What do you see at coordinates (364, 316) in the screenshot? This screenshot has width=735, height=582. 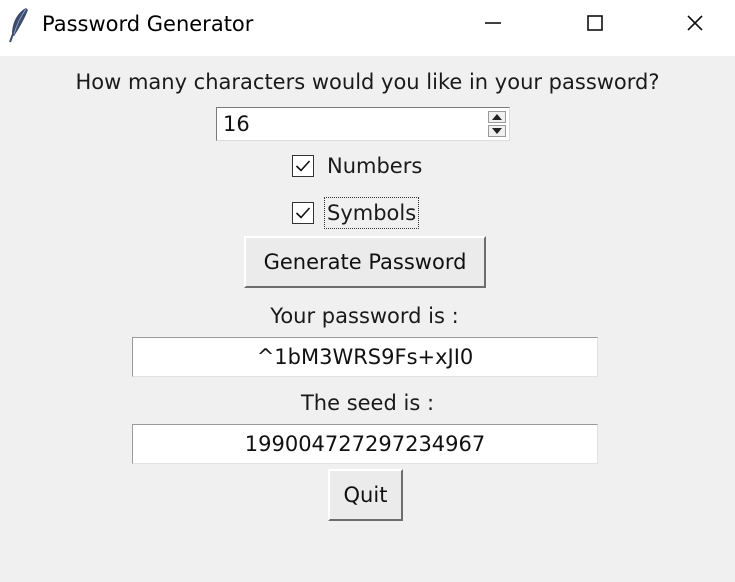 I see `password-label: Your password is :` at bounding box center [364, 316].